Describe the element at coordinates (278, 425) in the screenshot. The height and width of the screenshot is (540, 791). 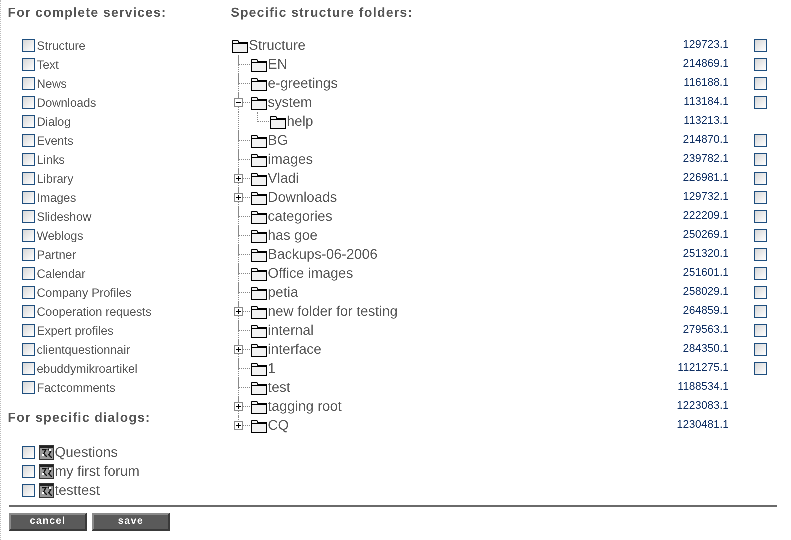
I see `folder-label: CQ` at that location.